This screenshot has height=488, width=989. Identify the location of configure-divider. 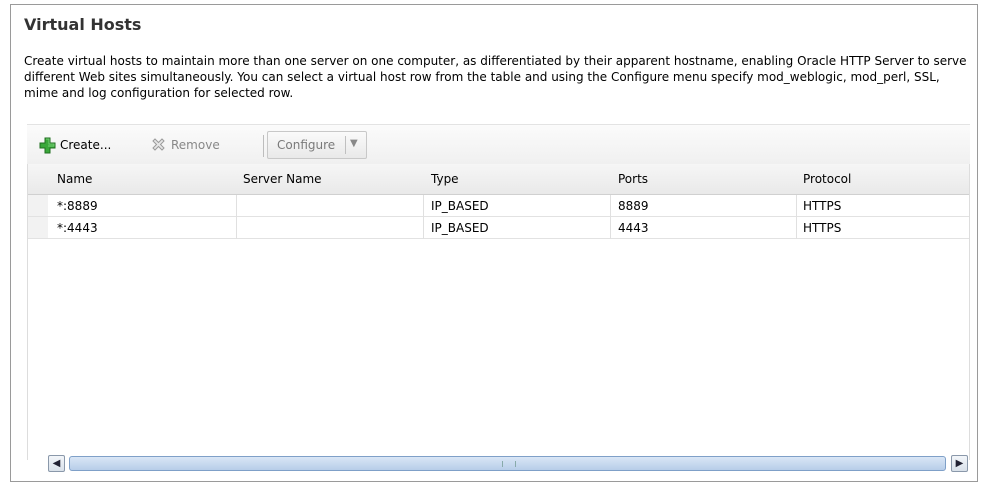
(345, 145).